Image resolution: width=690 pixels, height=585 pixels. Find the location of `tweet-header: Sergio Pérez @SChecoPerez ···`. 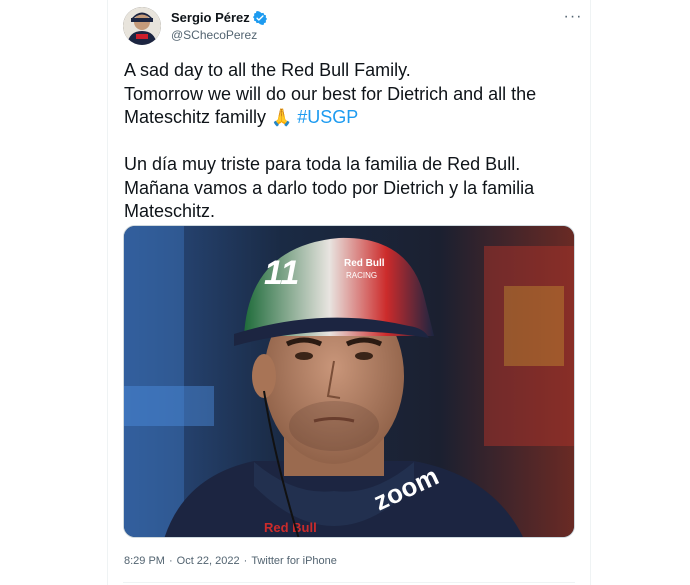

tweet-header: Sergio Pérez @SChecoPerez ··· is located at coordinates (353, 27).